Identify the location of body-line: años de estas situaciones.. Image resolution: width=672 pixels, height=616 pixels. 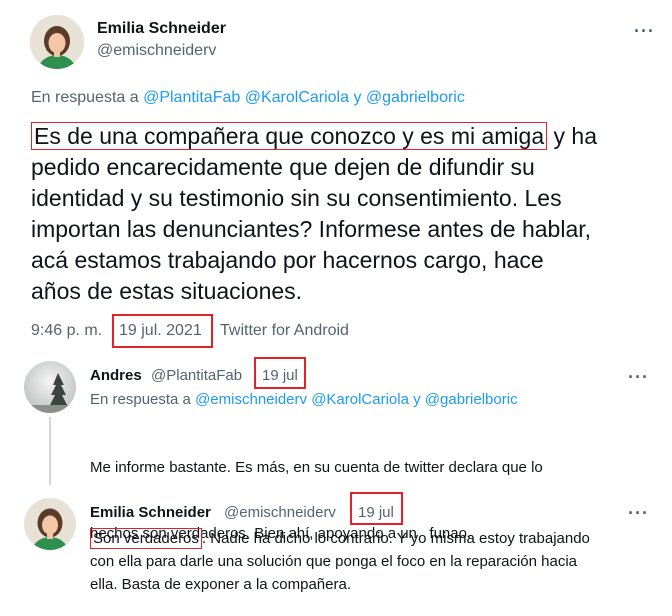
(167, 291).